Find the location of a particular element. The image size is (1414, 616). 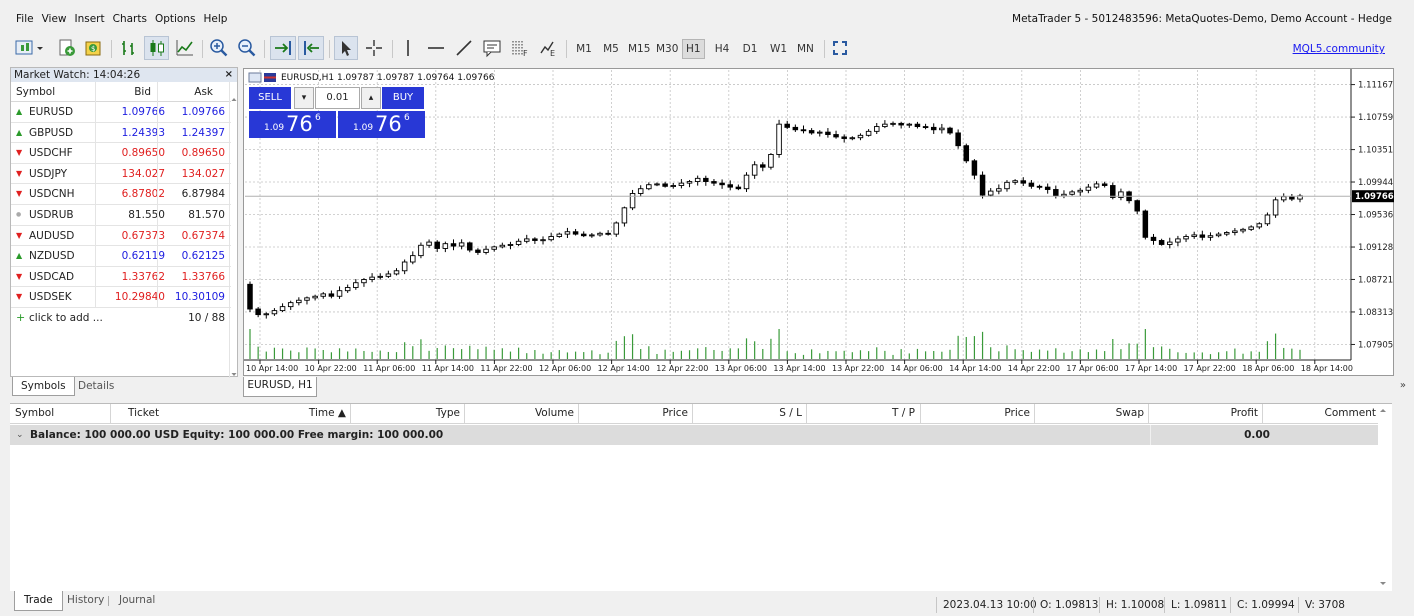

market-watch-row: ▲ EURUSD 1.09766 1.09766 is located at coordinates (121, 112).